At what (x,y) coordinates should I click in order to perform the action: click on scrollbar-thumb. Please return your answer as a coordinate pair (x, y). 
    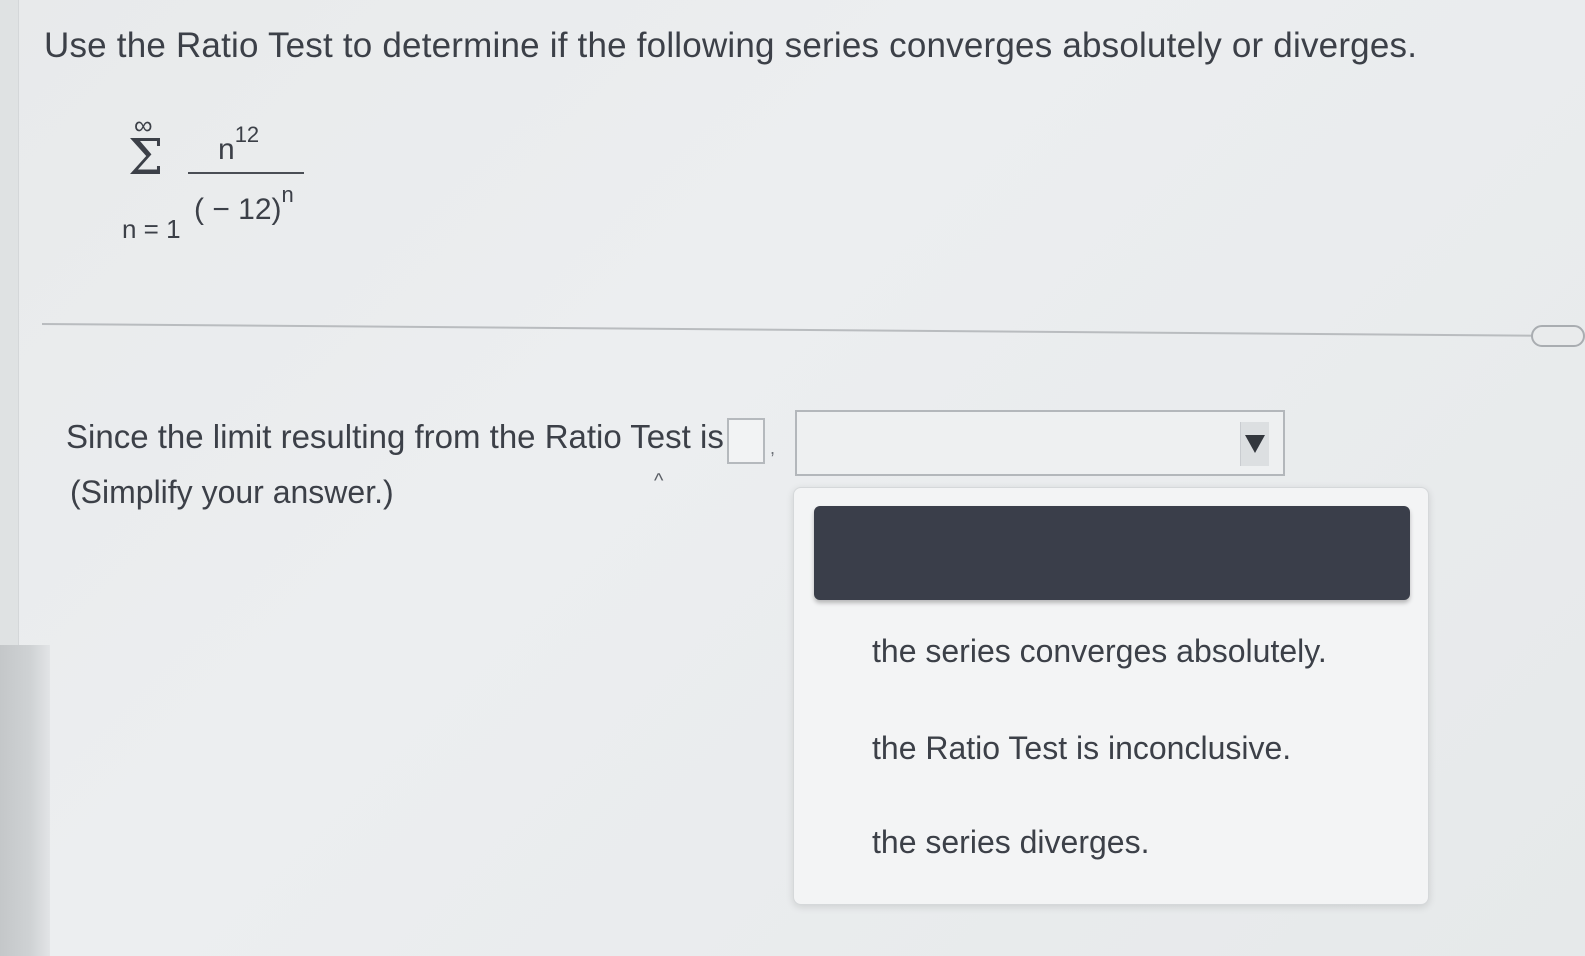
    Looking at the image, I should click on (25, 800).